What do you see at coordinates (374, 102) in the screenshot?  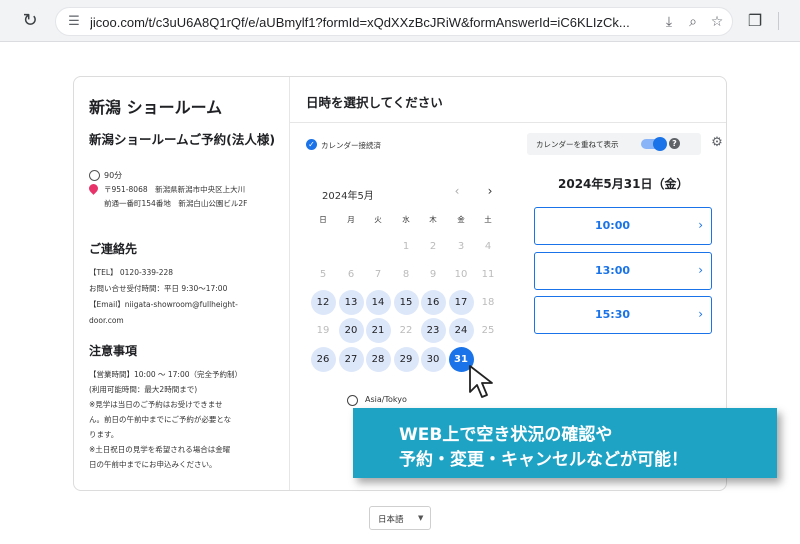 I see `panel-title: 日時を選択してください` at bounding box center [374, 102].